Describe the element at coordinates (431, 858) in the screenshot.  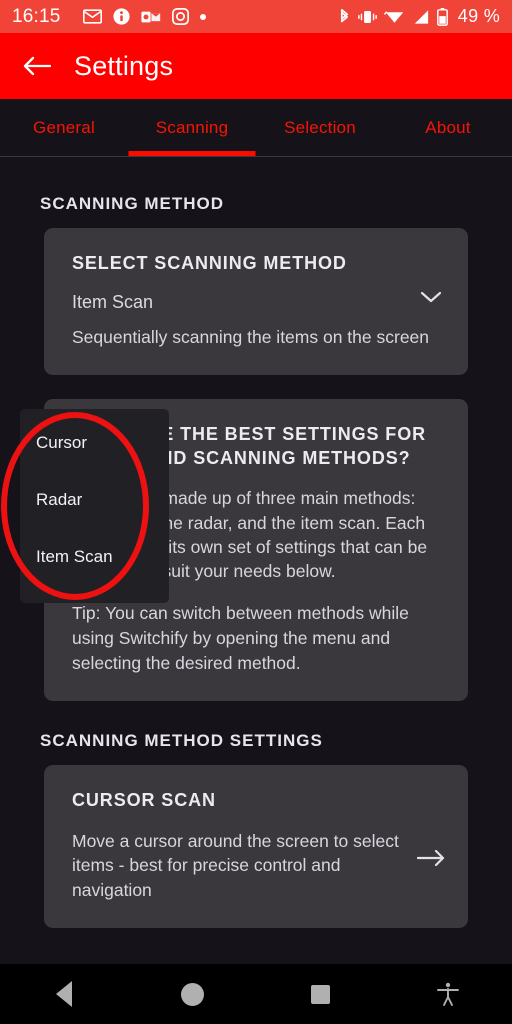
I see `arrow-right-icon` at that location.